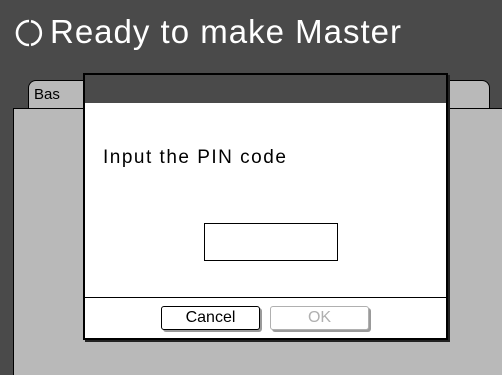 The image size is (502, 375). I want to click on dialog-footer: Cancel OK, so click(265, 317).